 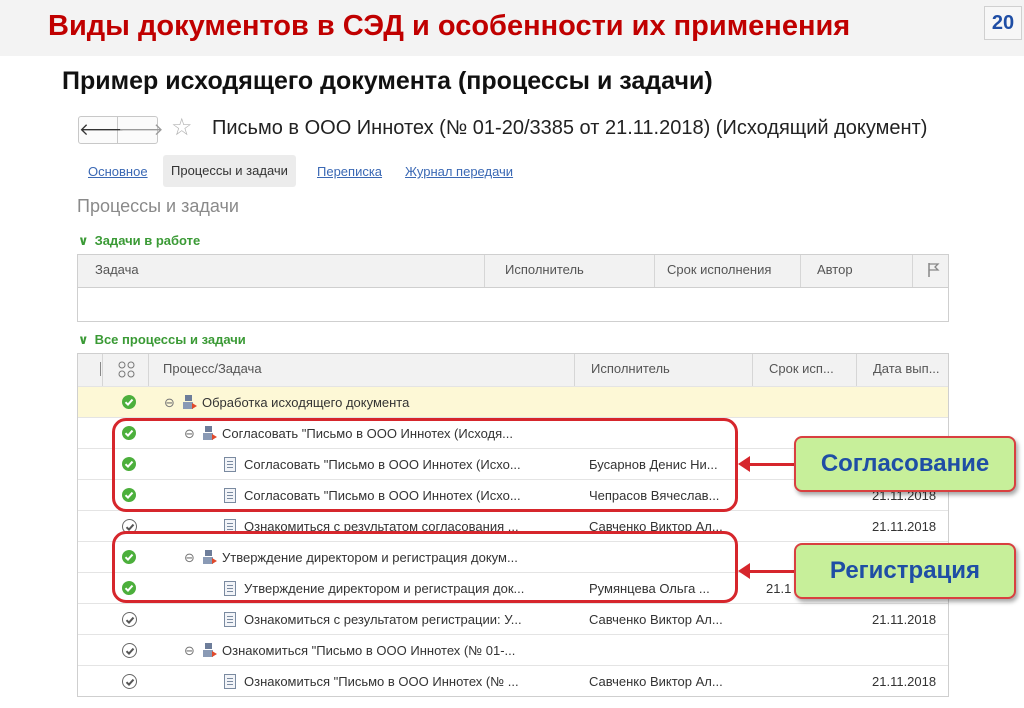 What do you see at coordinates (361, 370) in the screenshot?
I see `column-header-process-task: Процесс/Задача` at bounding box center [361, 370].